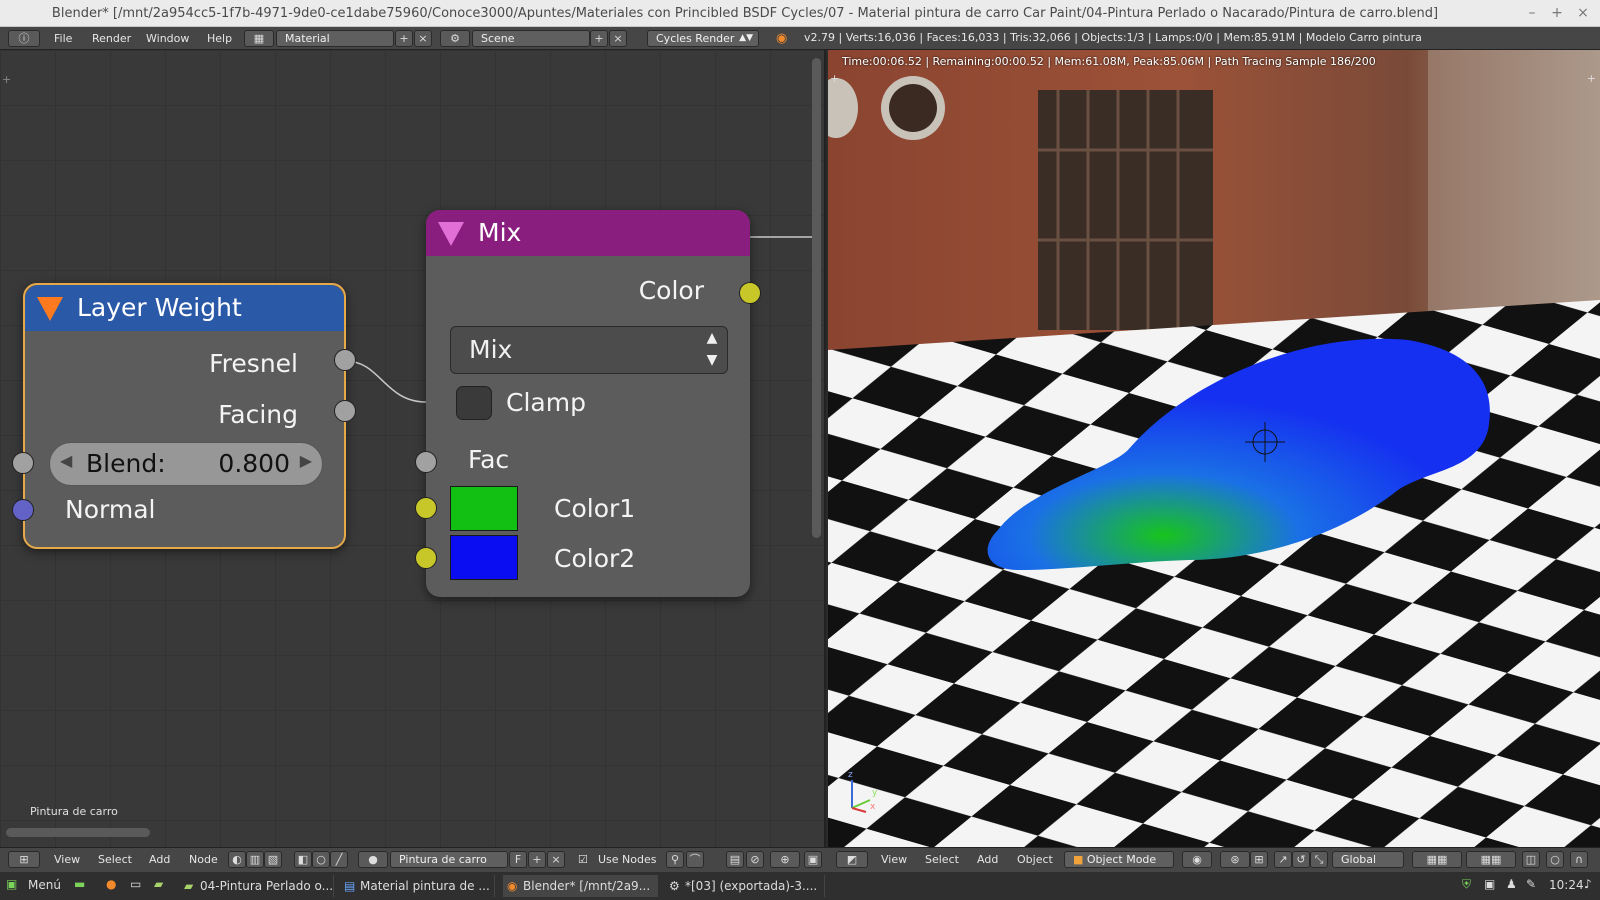  Describe the element at coordinates (44, 885) in the screenshot. I see `start-menu-label: Menú` at that location.